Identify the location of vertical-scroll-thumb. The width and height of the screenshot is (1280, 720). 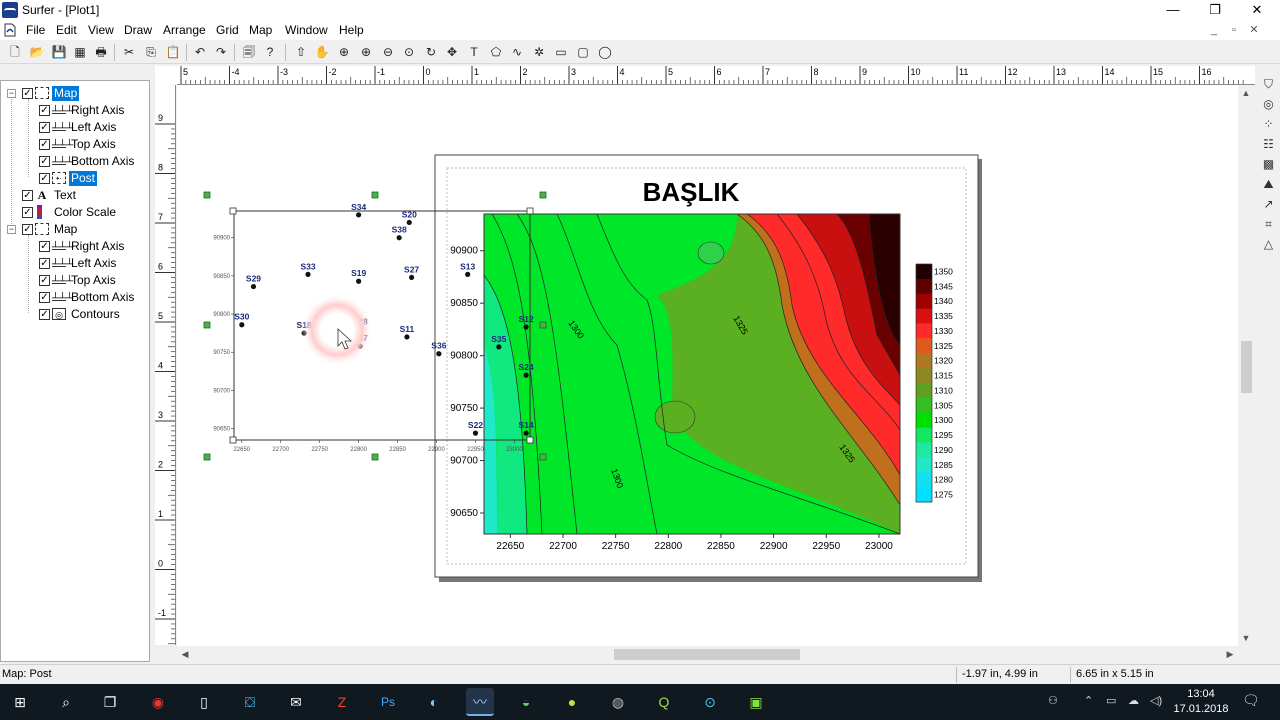
(1246, 367).